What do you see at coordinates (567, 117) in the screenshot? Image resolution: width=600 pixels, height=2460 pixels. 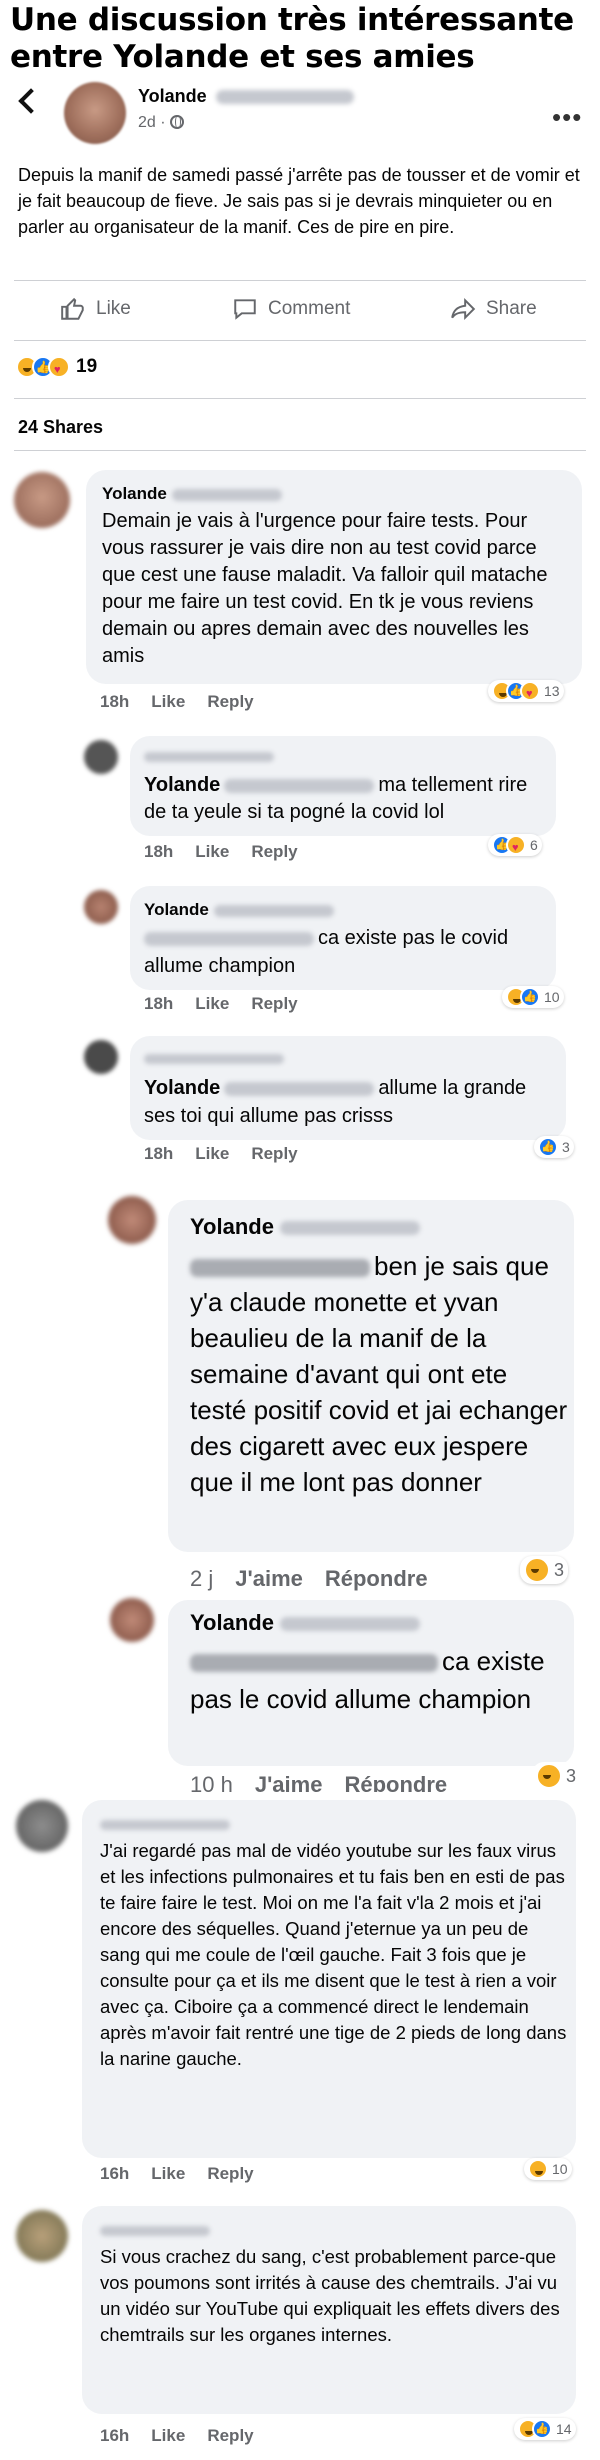 I see `more-icon: •••` at bounding box center [567, 117].